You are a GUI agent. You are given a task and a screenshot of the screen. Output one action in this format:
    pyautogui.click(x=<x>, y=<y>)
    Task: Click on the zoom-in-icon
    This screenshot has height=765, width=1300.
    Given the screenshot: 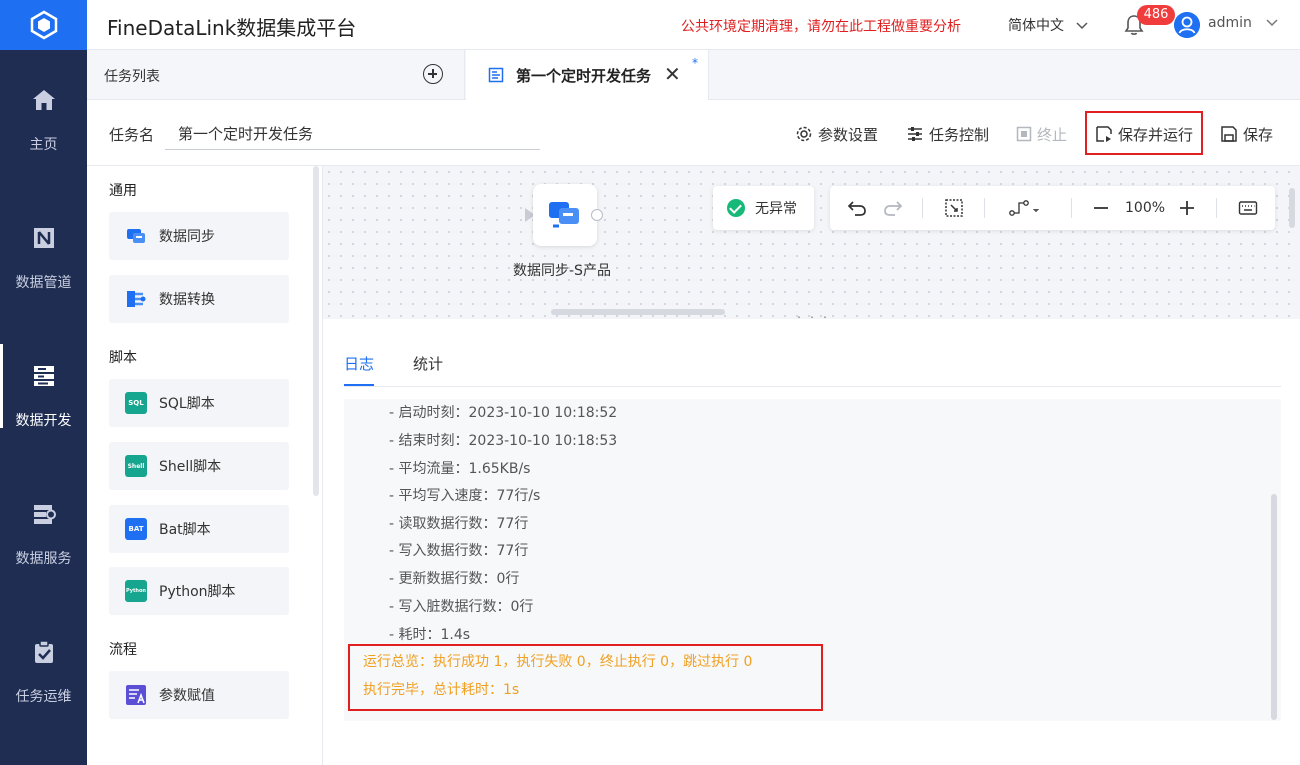 What is the action you would take?
    pyautogui.click(x=1187, y=208)
    